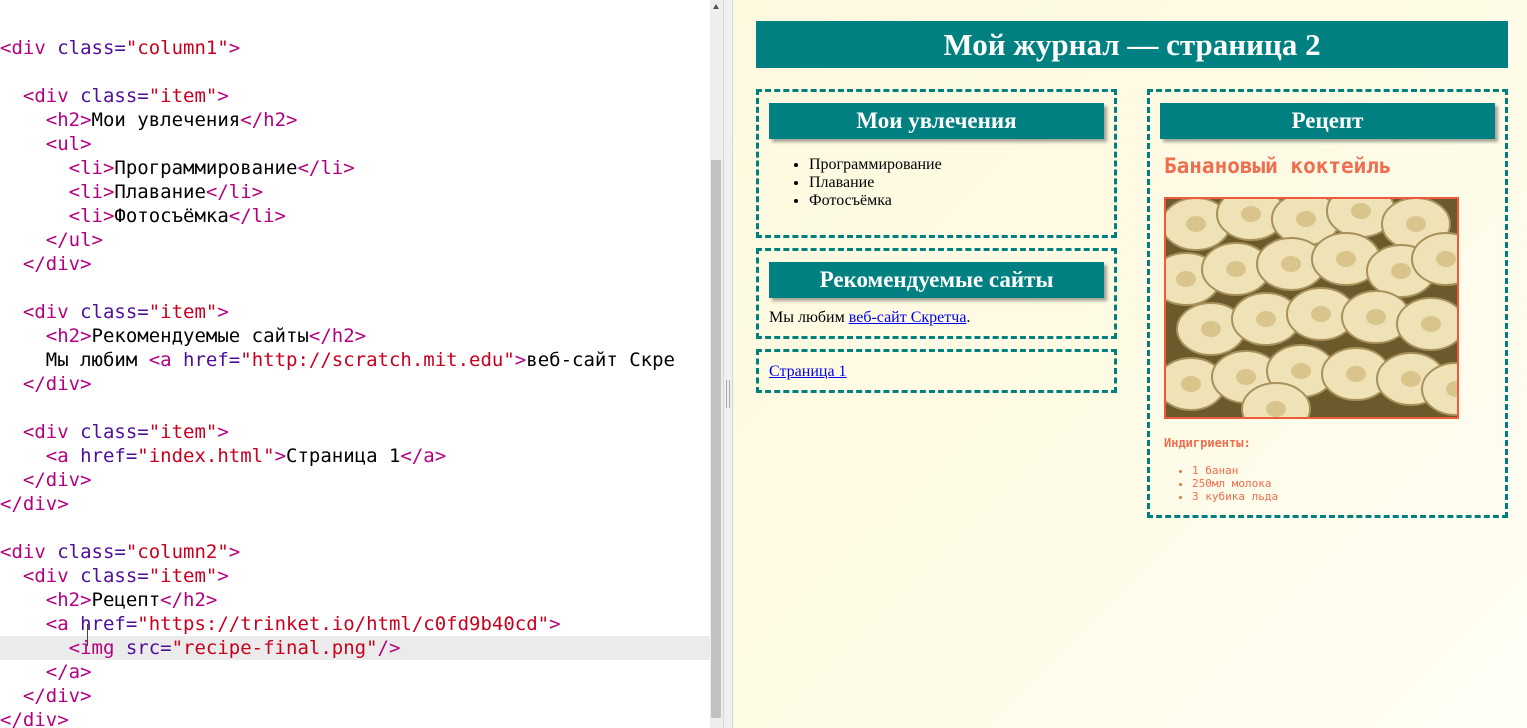 The width and height of the screenshot is (1527, 728). Describe the element at coordinates (74, 360) in the screenshot. I see `code-token: Мы любим` at that location.